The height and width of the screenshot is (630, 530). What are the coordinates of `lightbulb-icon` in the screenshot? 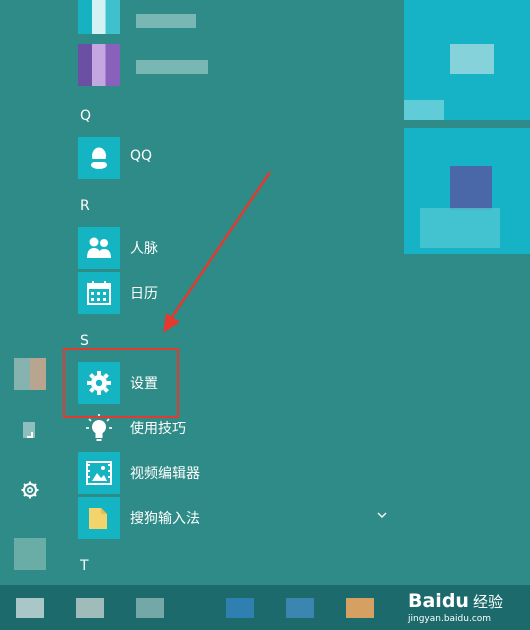 It's located at (99, 427).